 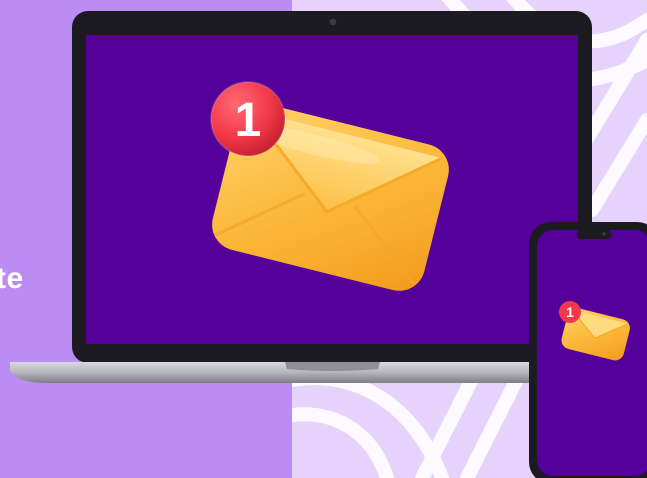 What do you see at coordinates (594, 234) in the screenshot?
I see `phone-notch` at bounding box center [594, 234].